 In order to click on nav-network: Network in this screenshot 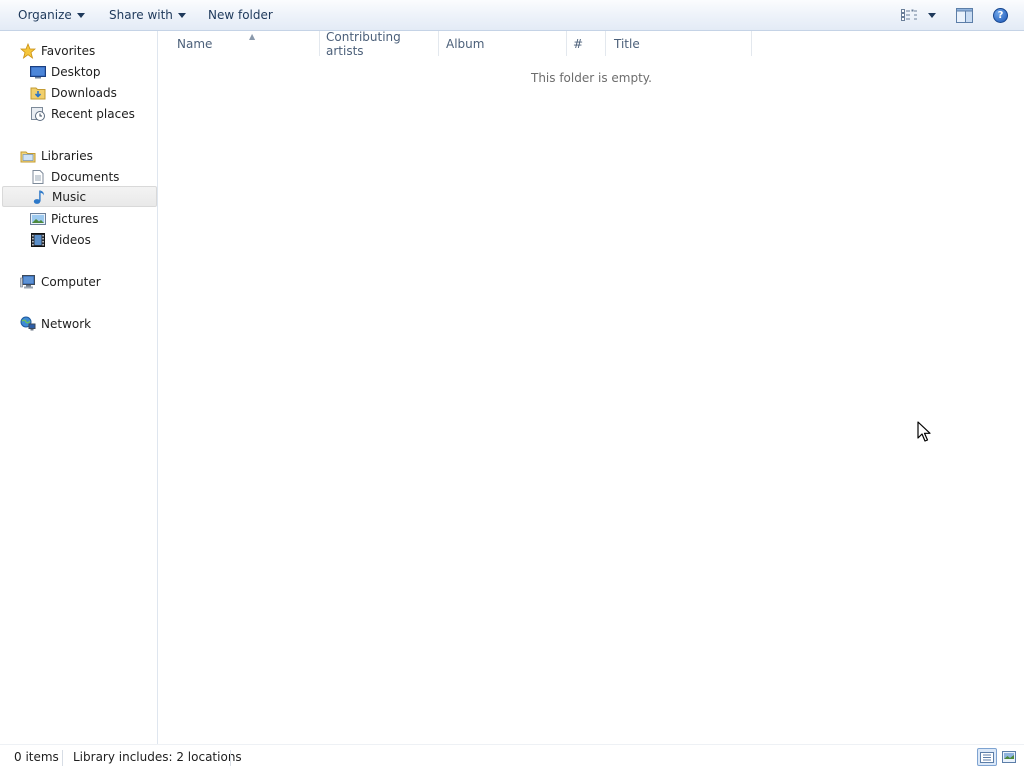, I will do `click(55, 323)`.